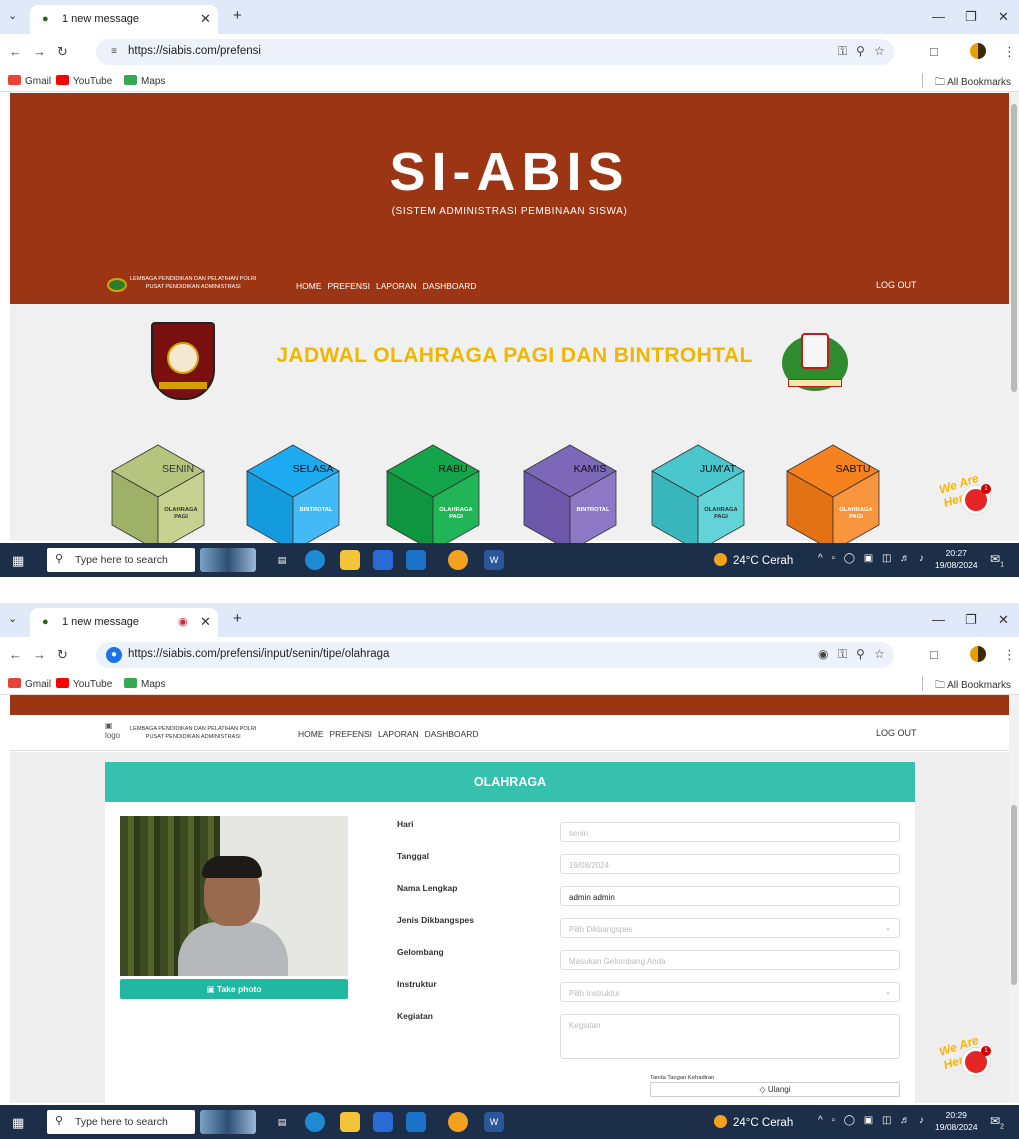 The image size is (1019, 1139). Describe the element at coordinates (833, 498) in the screenshot. I see `day-cube: SABTU OLAHRAGA PAGI` at that location.